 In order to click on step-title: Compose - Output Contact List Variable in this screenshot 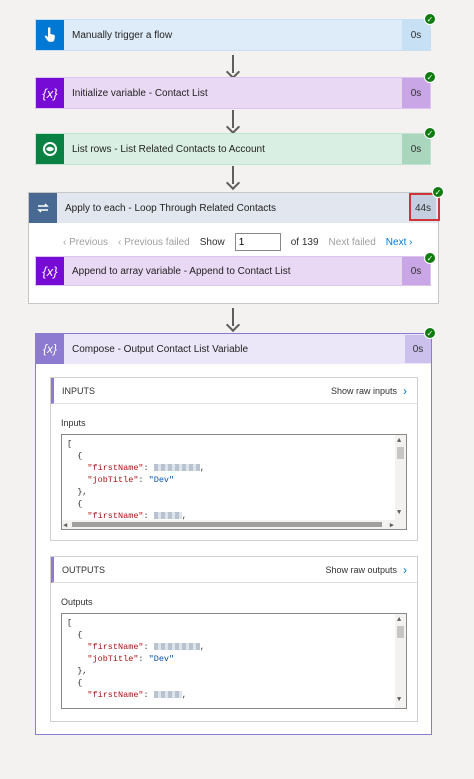, I will do `click(160, 349)`.